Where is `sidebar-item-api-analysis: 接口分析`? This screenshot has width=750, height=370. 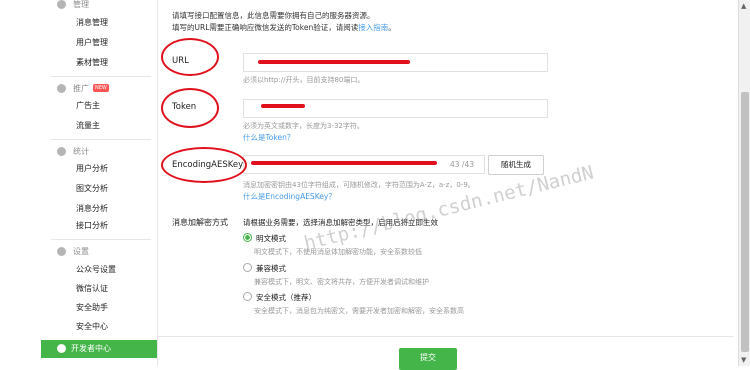
sidebar-item-api-analysis: 接口分析 is located at coordinates (99, 226).